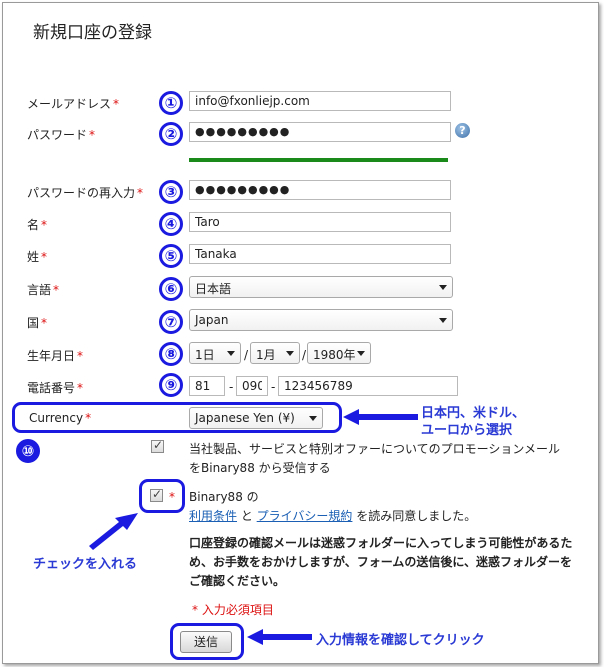  Describe the element at coordinates (171, 192) in the screenshot. I see `step-number-3: ③` at that location.